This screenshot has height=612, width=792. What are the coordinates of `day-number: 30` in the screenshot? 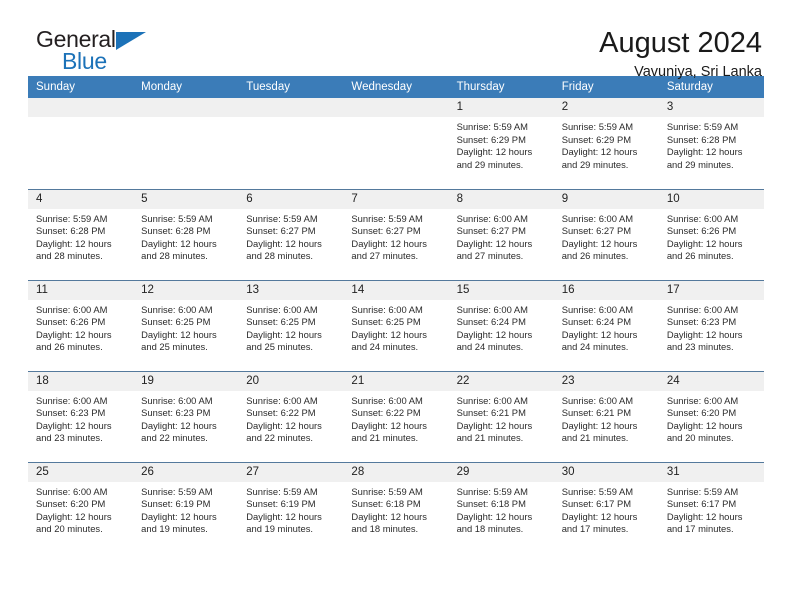 It's located at (606, 472).